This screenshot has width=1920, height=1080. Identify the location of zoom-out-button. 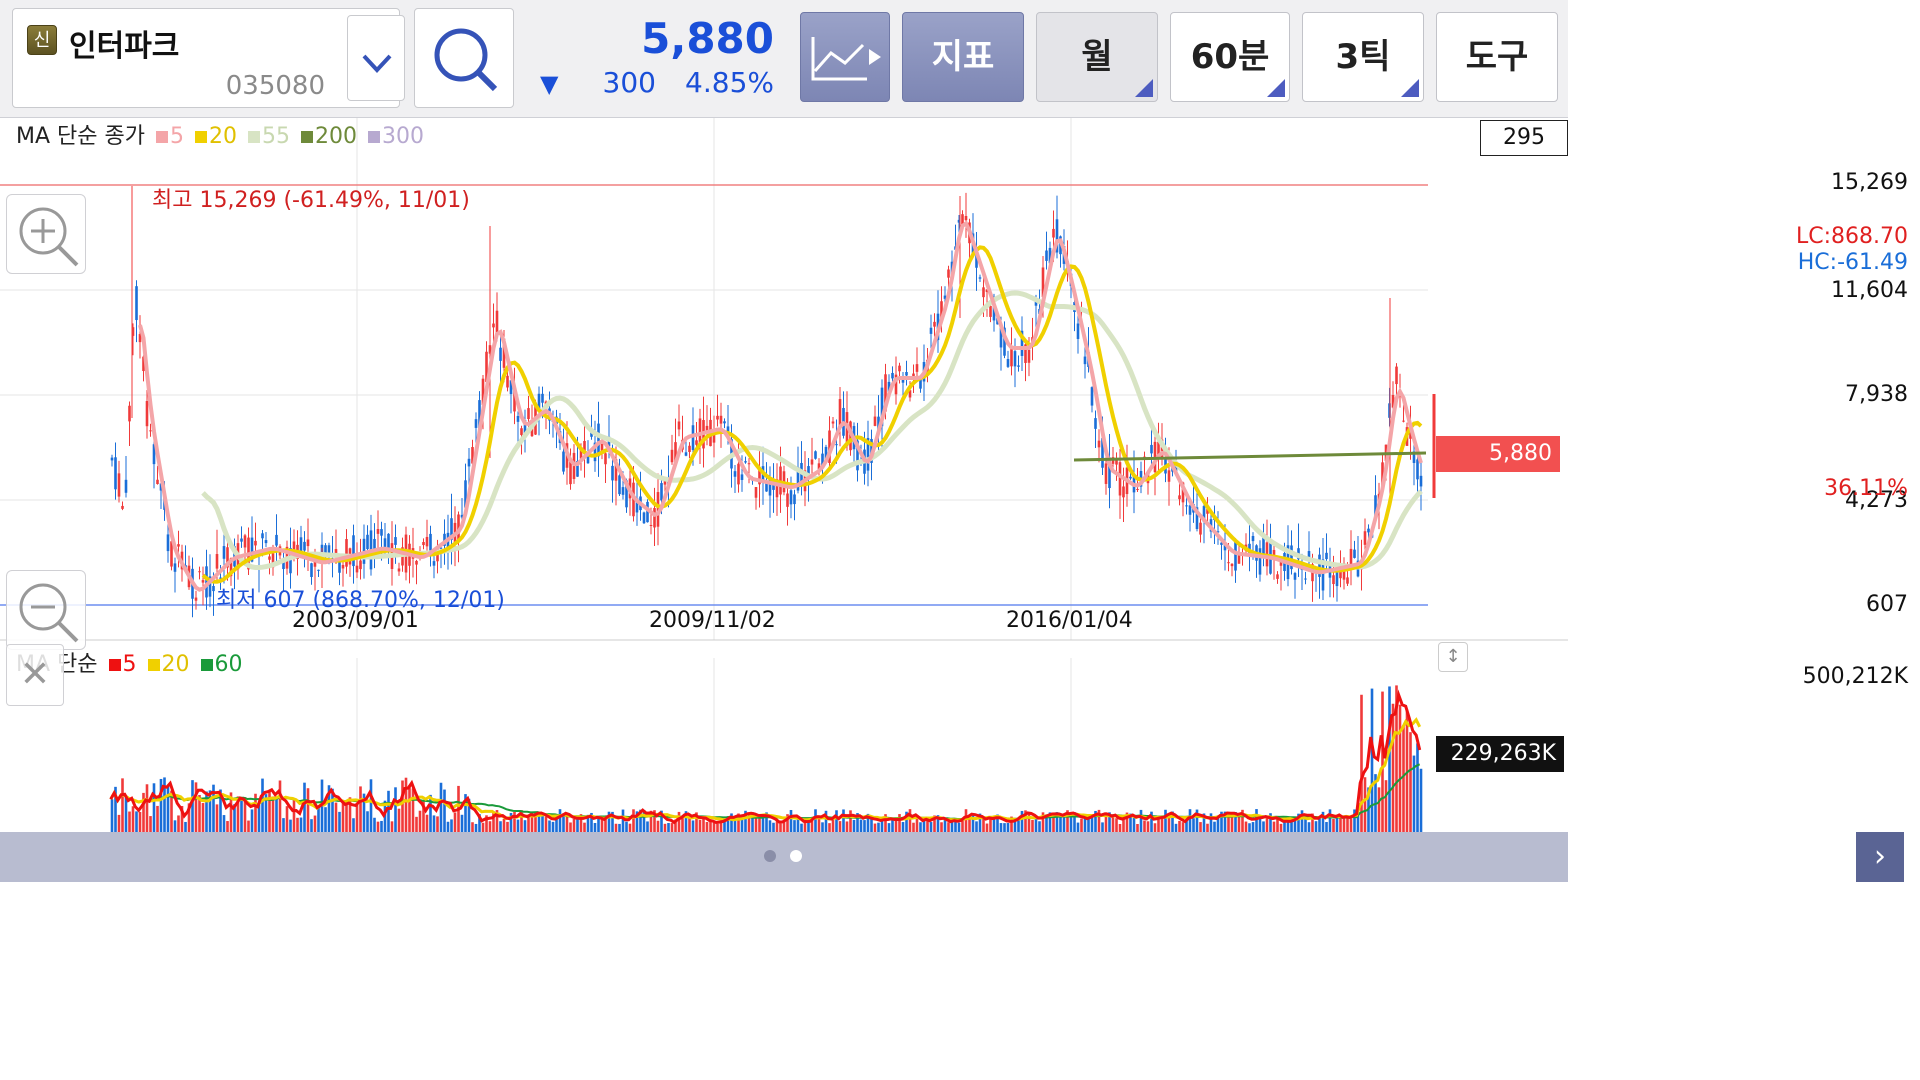
(46, 610).